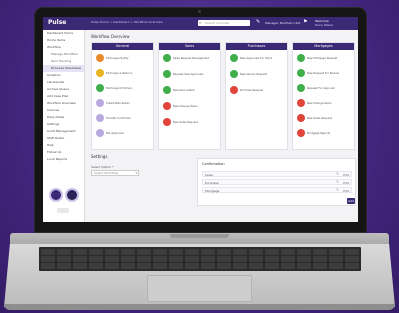 Image resolution: width=399 pixels, height=313 pixels. What do you see at coordinates (56, 195) in the screenshot?
I see `avatar` at bounding box center [56, 195].